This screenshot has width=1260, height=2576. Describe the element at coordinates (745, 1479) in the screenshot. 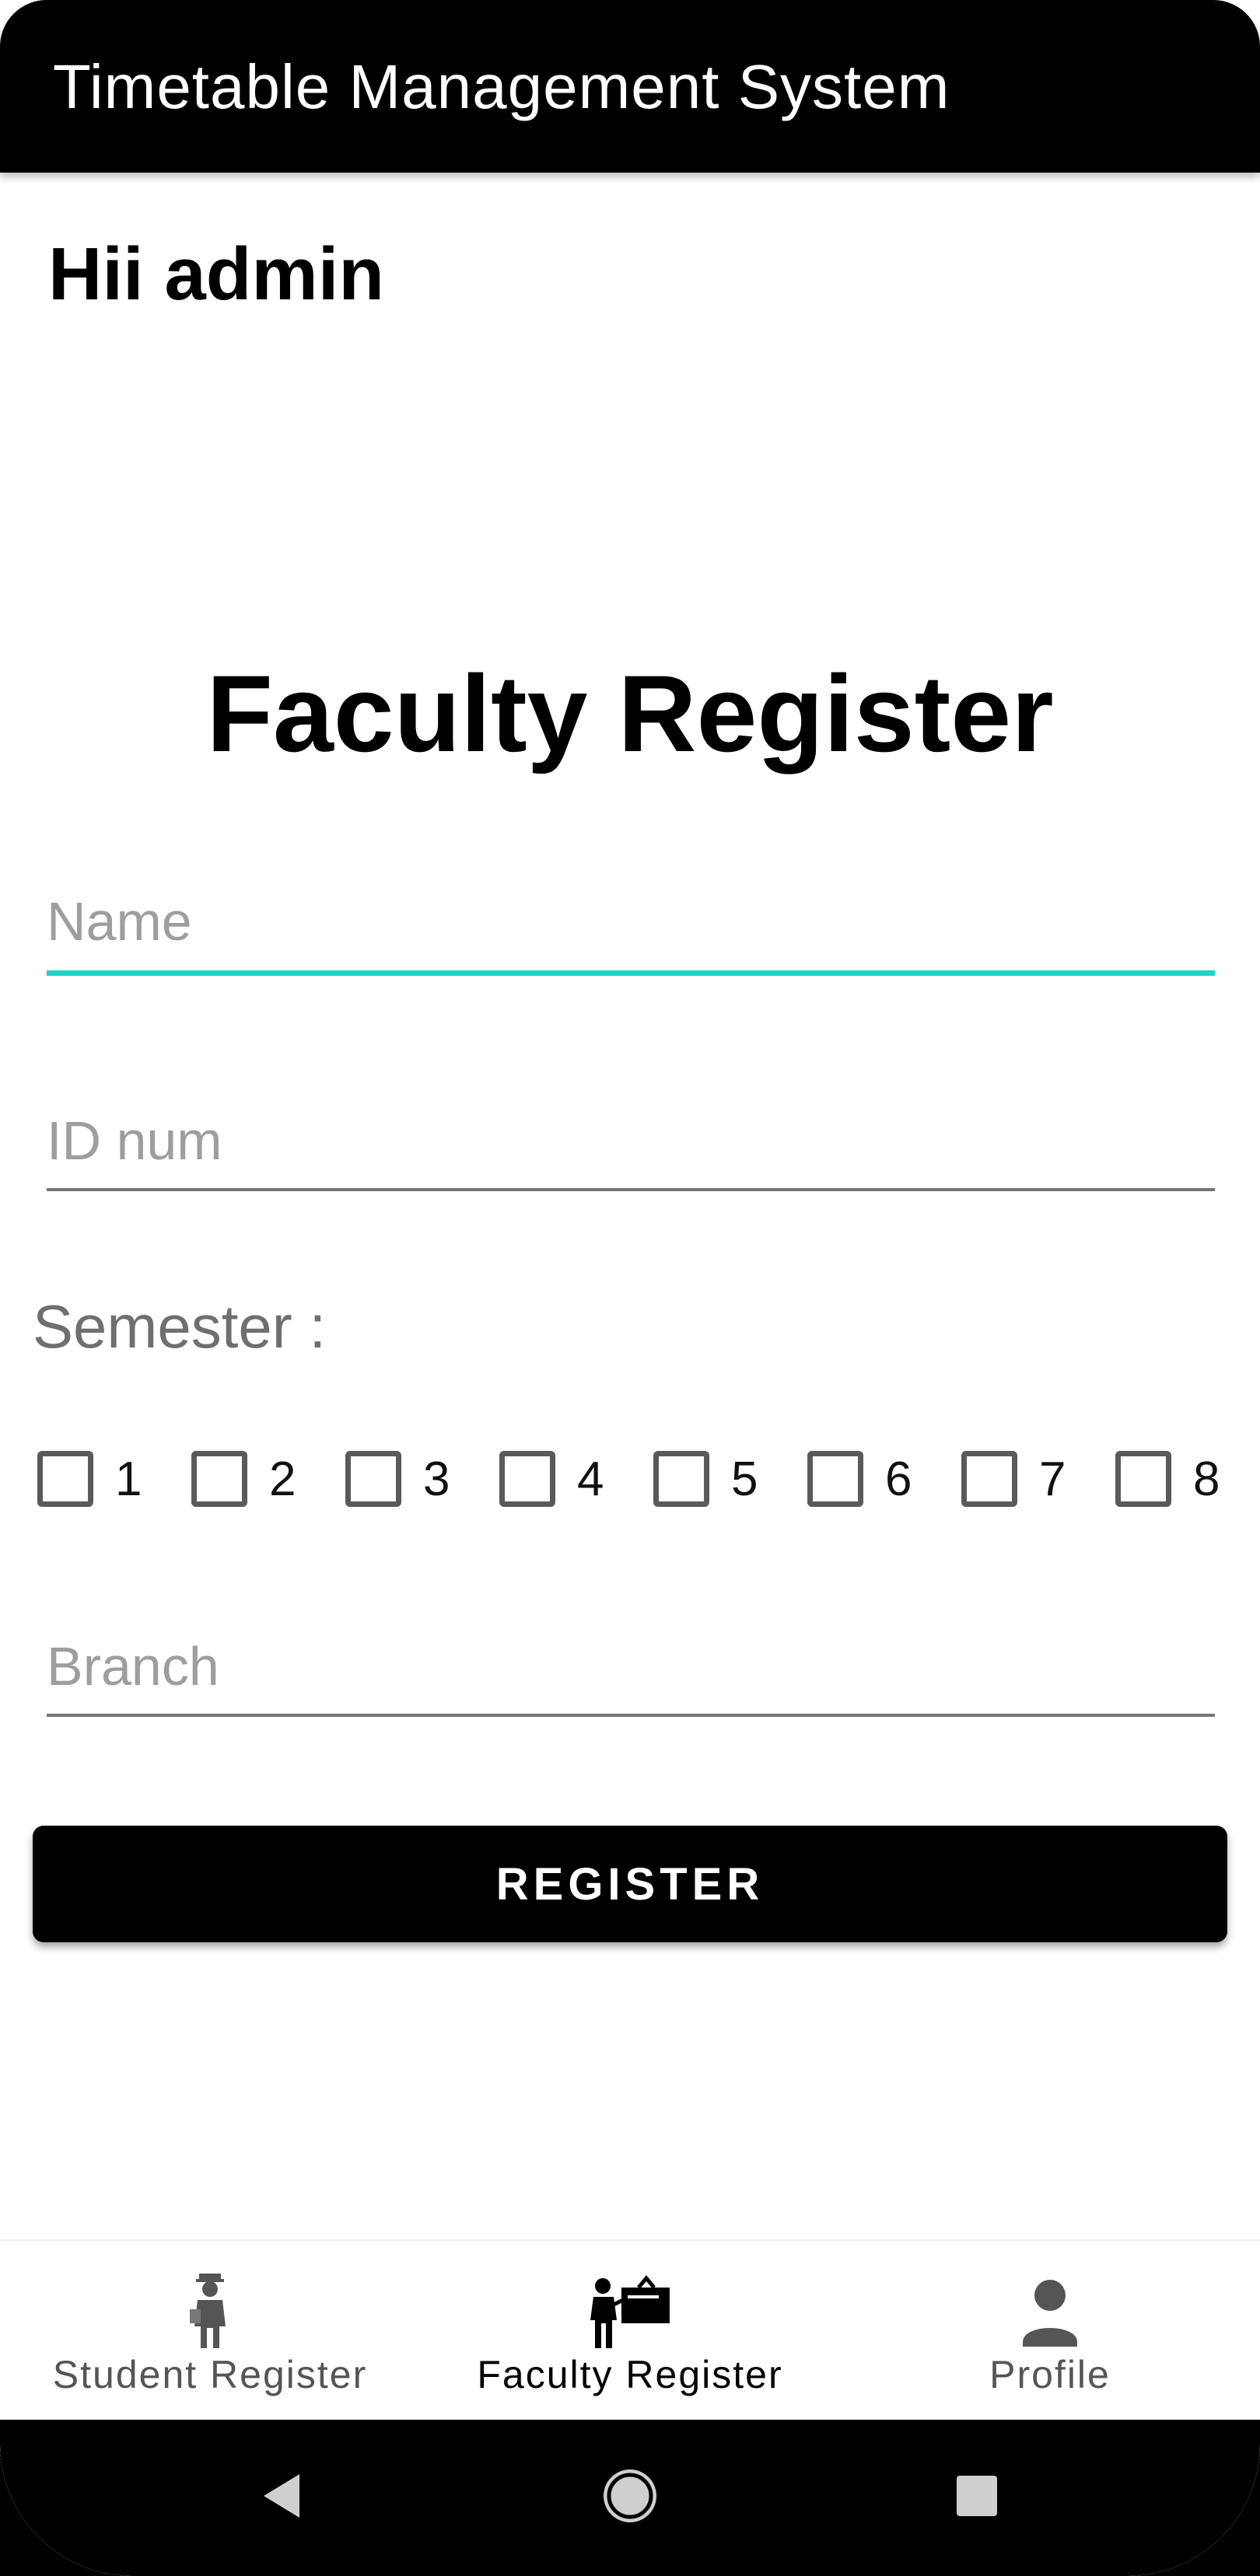

I see `semester-option-label: 5` at that location.